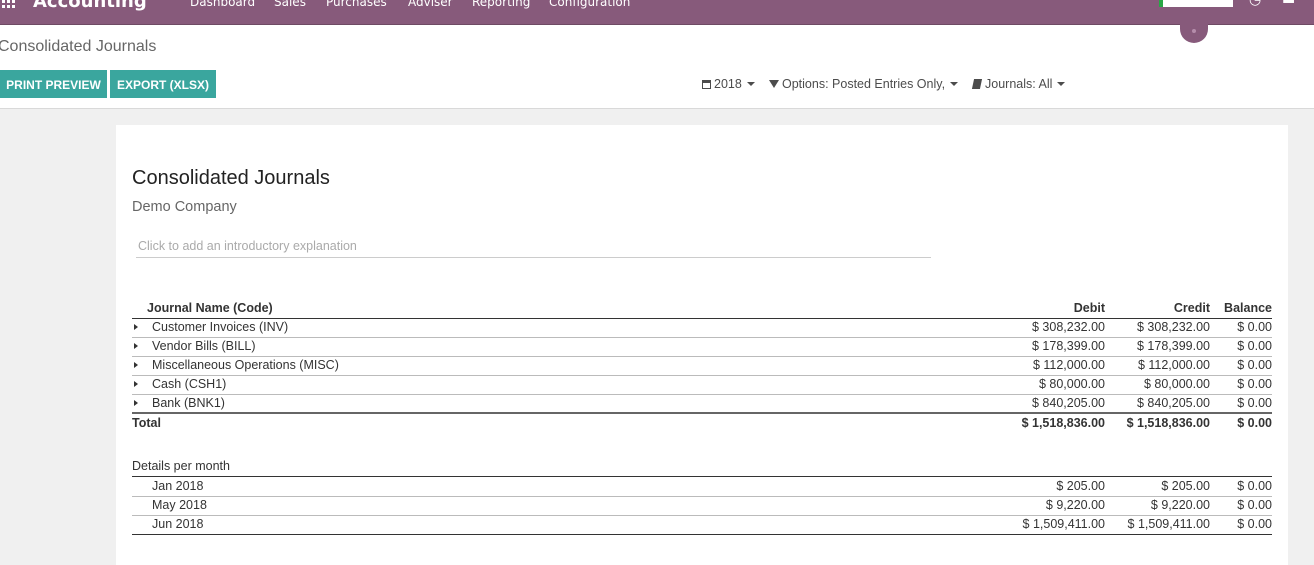  Describe the element at coordinates (1168, 423) in the screenshot. I see `total-credit: $ 1,518,836.00` at that location.